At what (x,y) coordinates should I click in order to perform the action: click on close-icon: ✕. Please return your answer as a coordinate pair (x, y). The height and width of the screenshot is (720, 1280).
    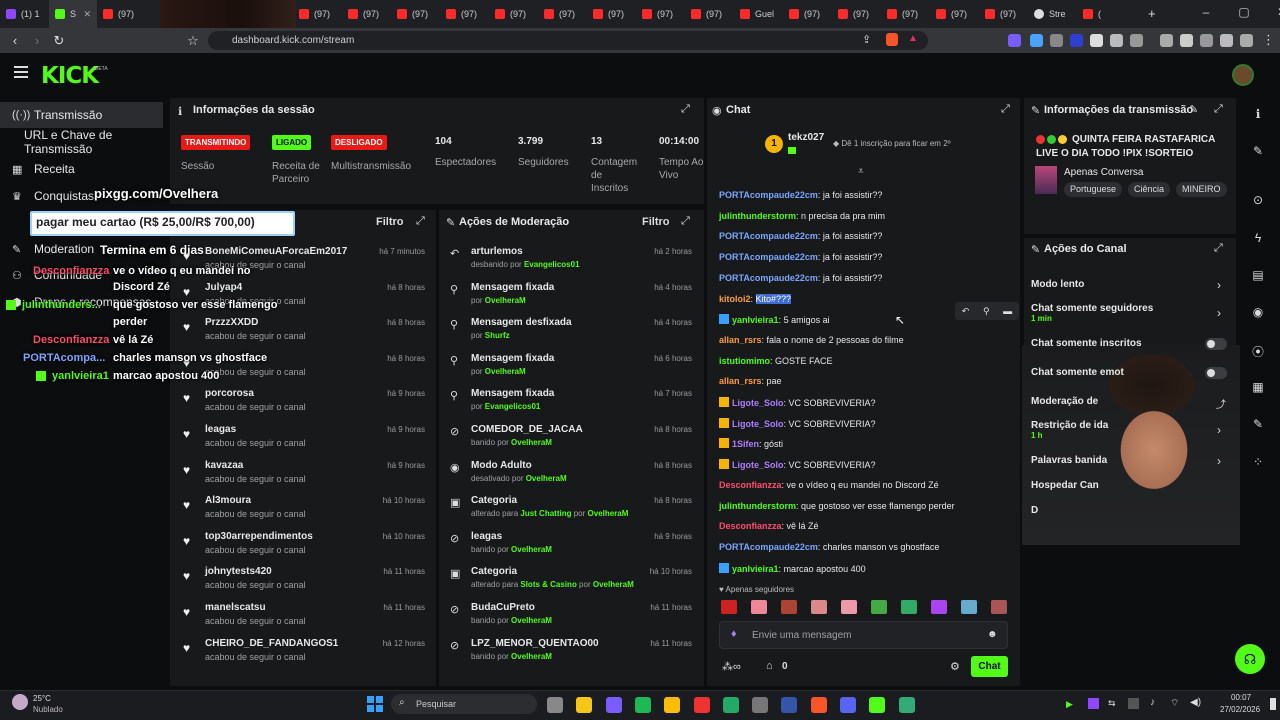
    Looking at the image, I should click on (1275, 12).